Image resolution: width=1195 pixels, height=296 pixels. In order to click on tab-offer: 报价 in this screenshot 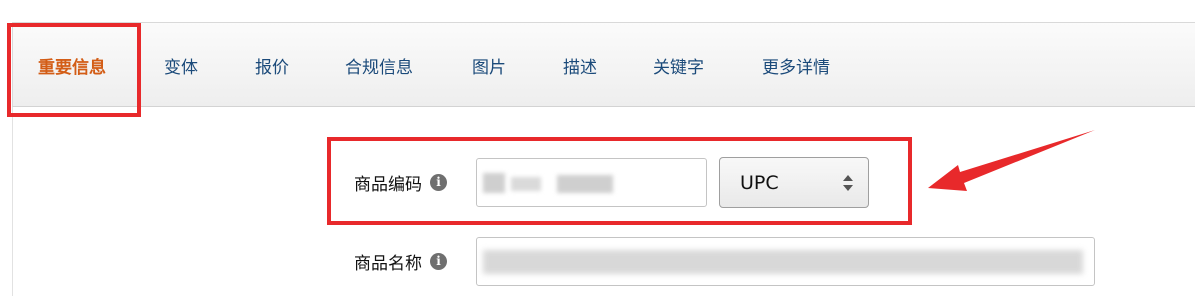, I will do `click(272, 65)`.